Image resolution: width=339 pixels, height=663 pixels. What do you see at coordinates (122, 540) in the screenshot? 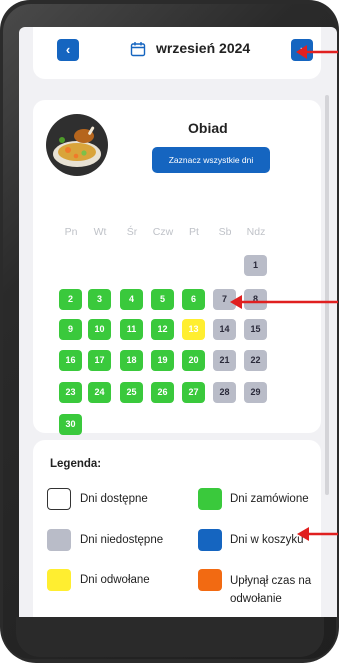
I see `legend-label-unavailable: Dni niedostępne` at bounding box center [122, 540].